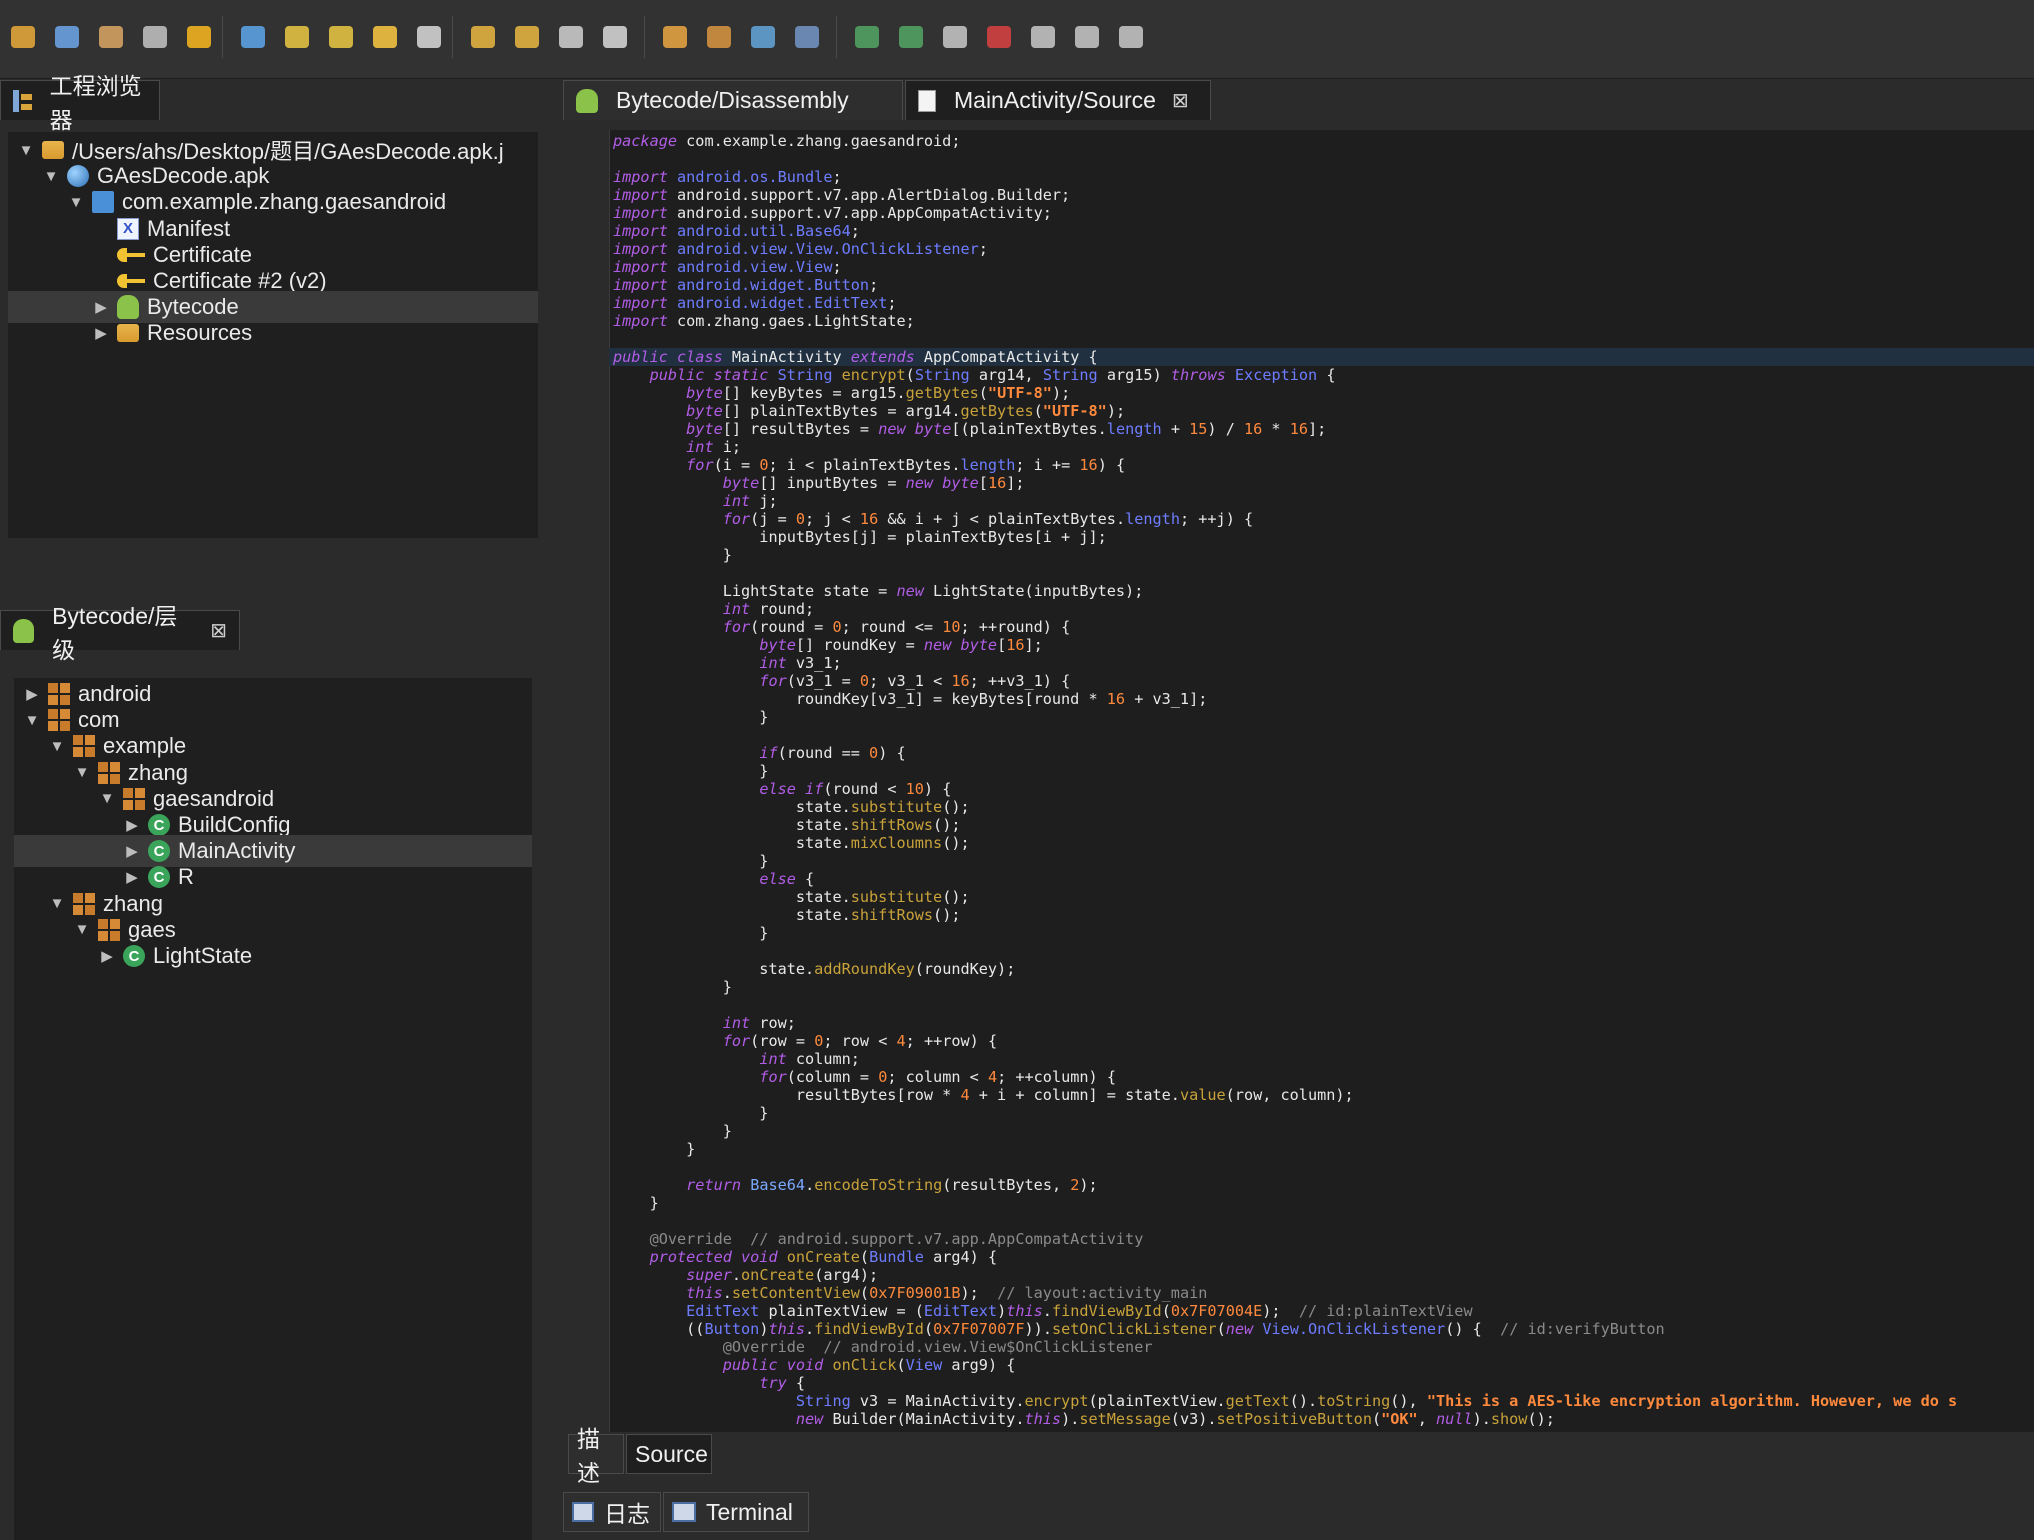 This screenshot has width=2034, height=1540. What do you see at coordinates (1055, 100) in the screenshot?
I see `tab-label: MainActivity/Source` at bounding box center [1055, 100].